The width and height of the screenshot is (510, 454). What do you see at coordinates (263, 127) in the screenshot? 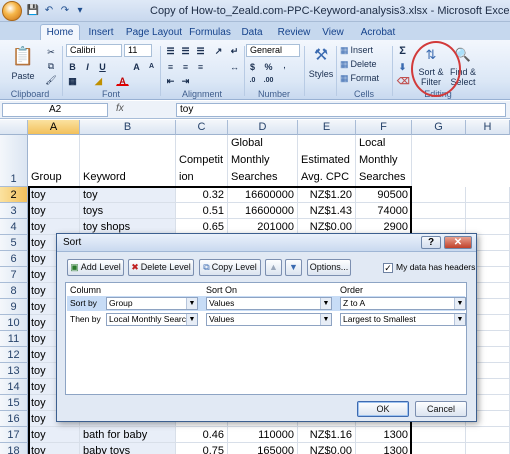
I see `column-header-d: D` at bounding box center [263, 127].